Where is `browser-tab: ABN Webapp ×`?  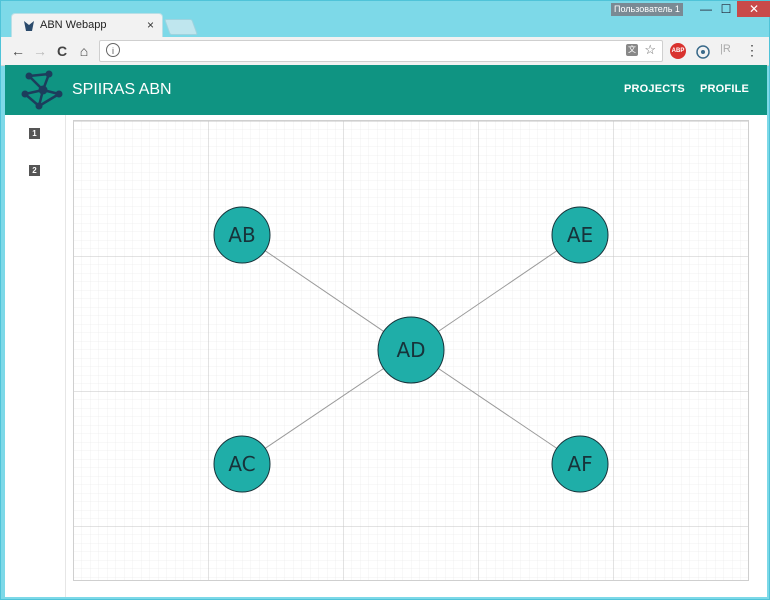 browser-tab: ABN Webapp × is located at coordinates (87, 25).